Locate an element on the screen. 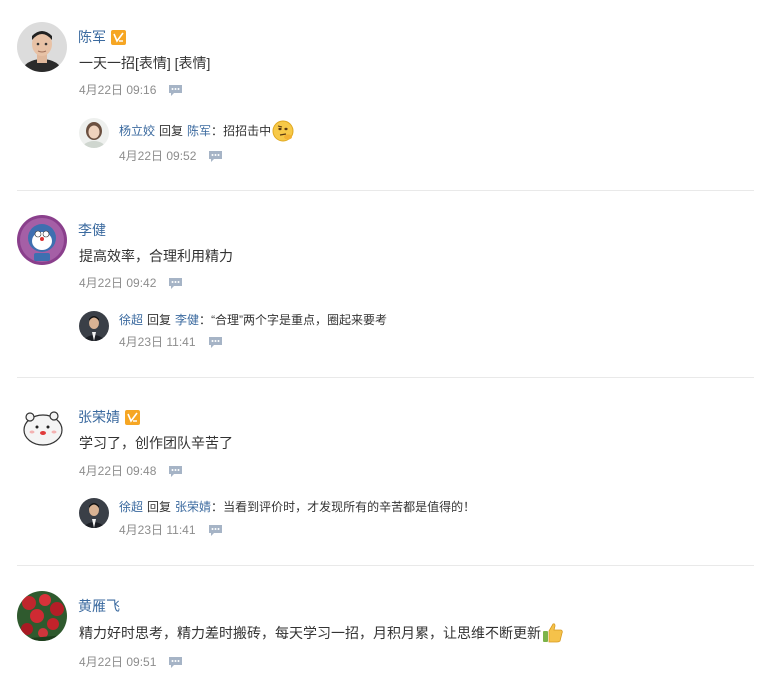  comment-author: 黄雁飞 is located at coordinates (99, 606).